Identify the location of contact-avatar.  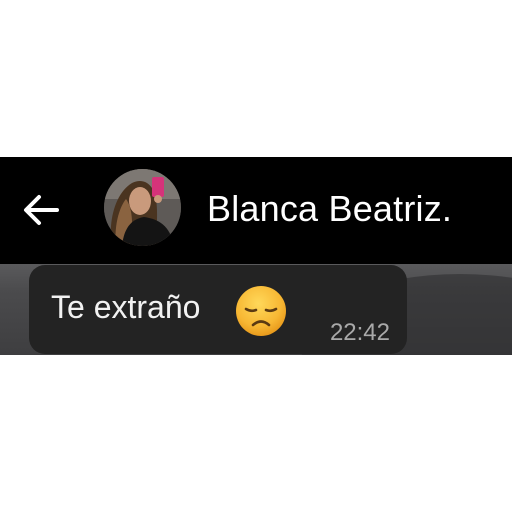
(142, 207).